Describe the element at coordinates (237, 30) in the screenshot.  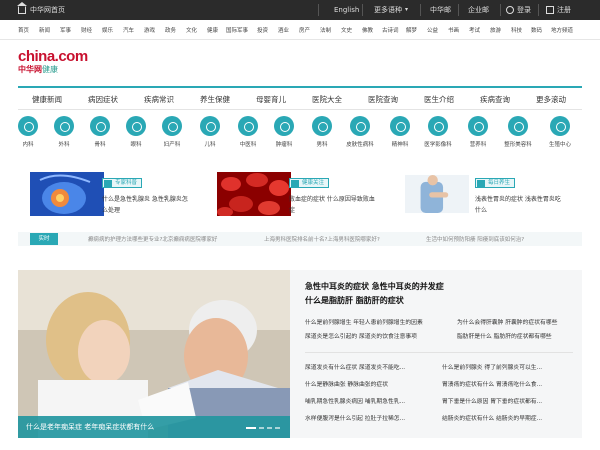
I see `channel-link: 国际军事` at that location.